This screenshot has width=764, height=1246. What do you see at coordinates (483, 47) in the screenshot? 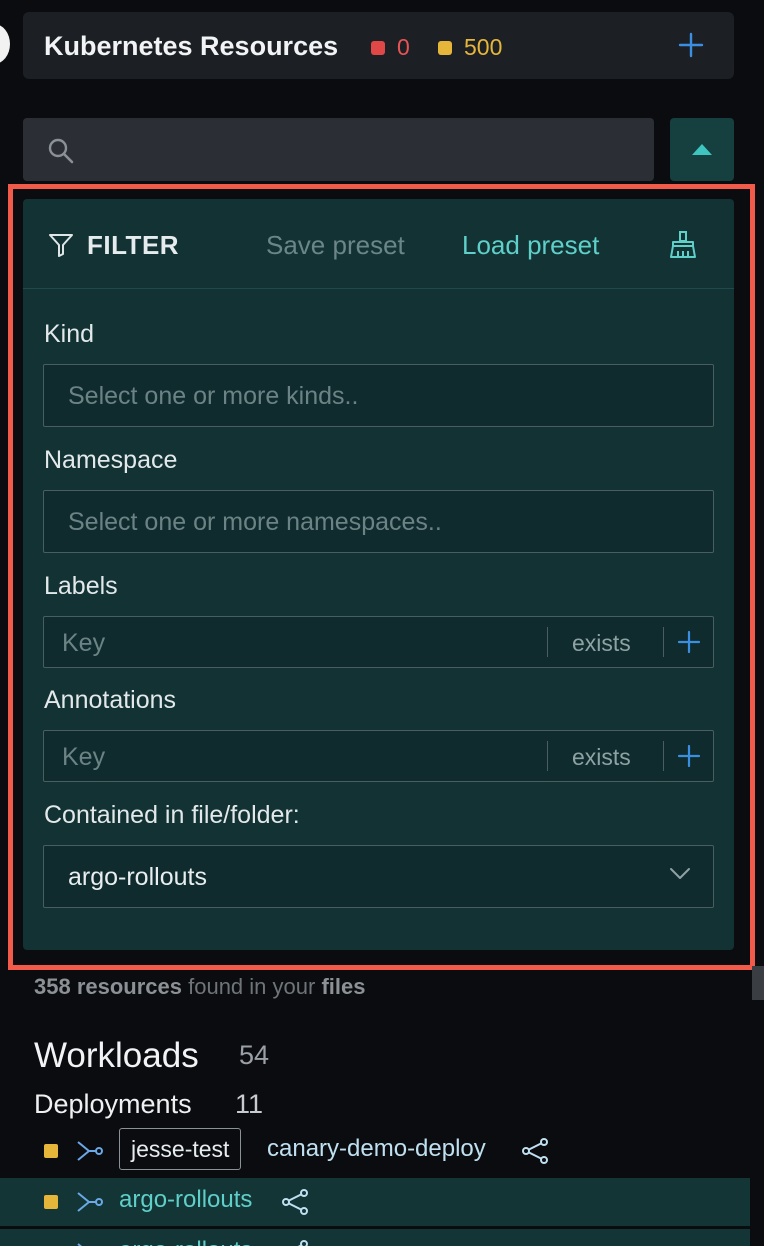
I see `warning-count: 500` at bounding box center [483, 47].